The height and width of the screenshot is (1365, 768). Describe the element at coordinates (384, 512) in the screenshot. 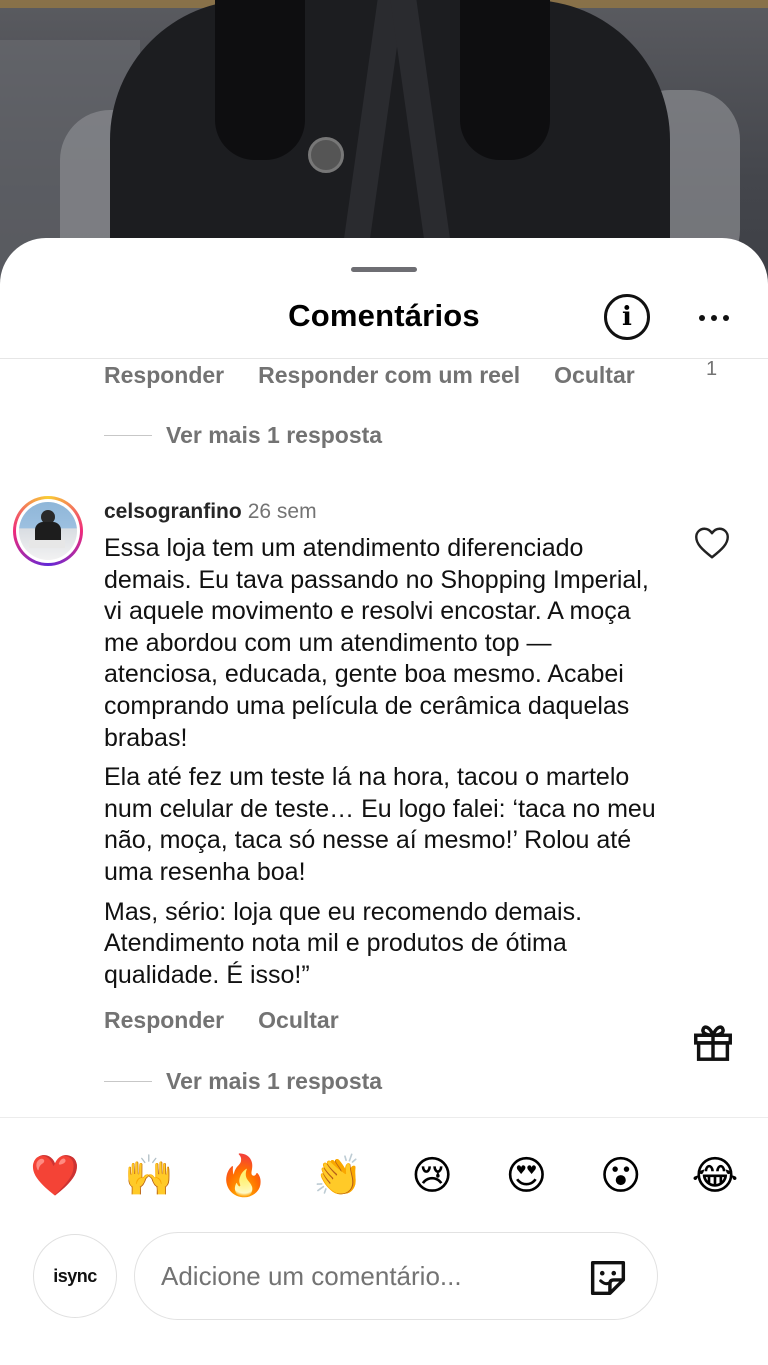

I see `comment-header: celsogranfino 26 sem` at that location.